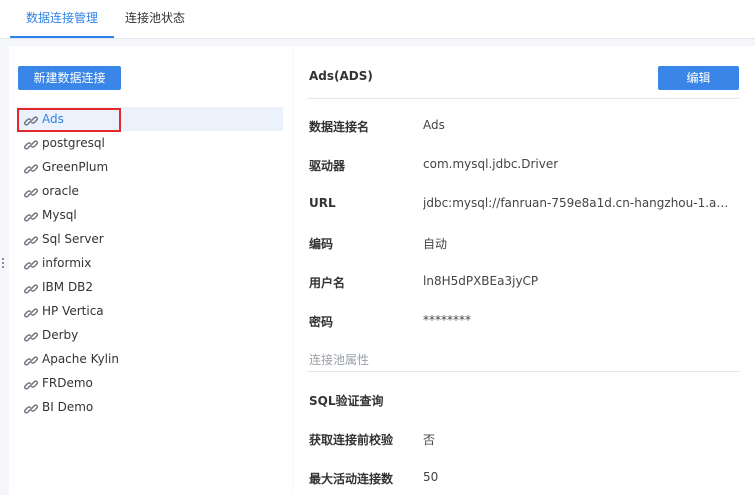 Image resolution: width=755 pixels, height=495 pixels. Describe the element at coordinates (155, 19) in the screenshot. I see `tab-pool-status: 连接池状态` at that location.